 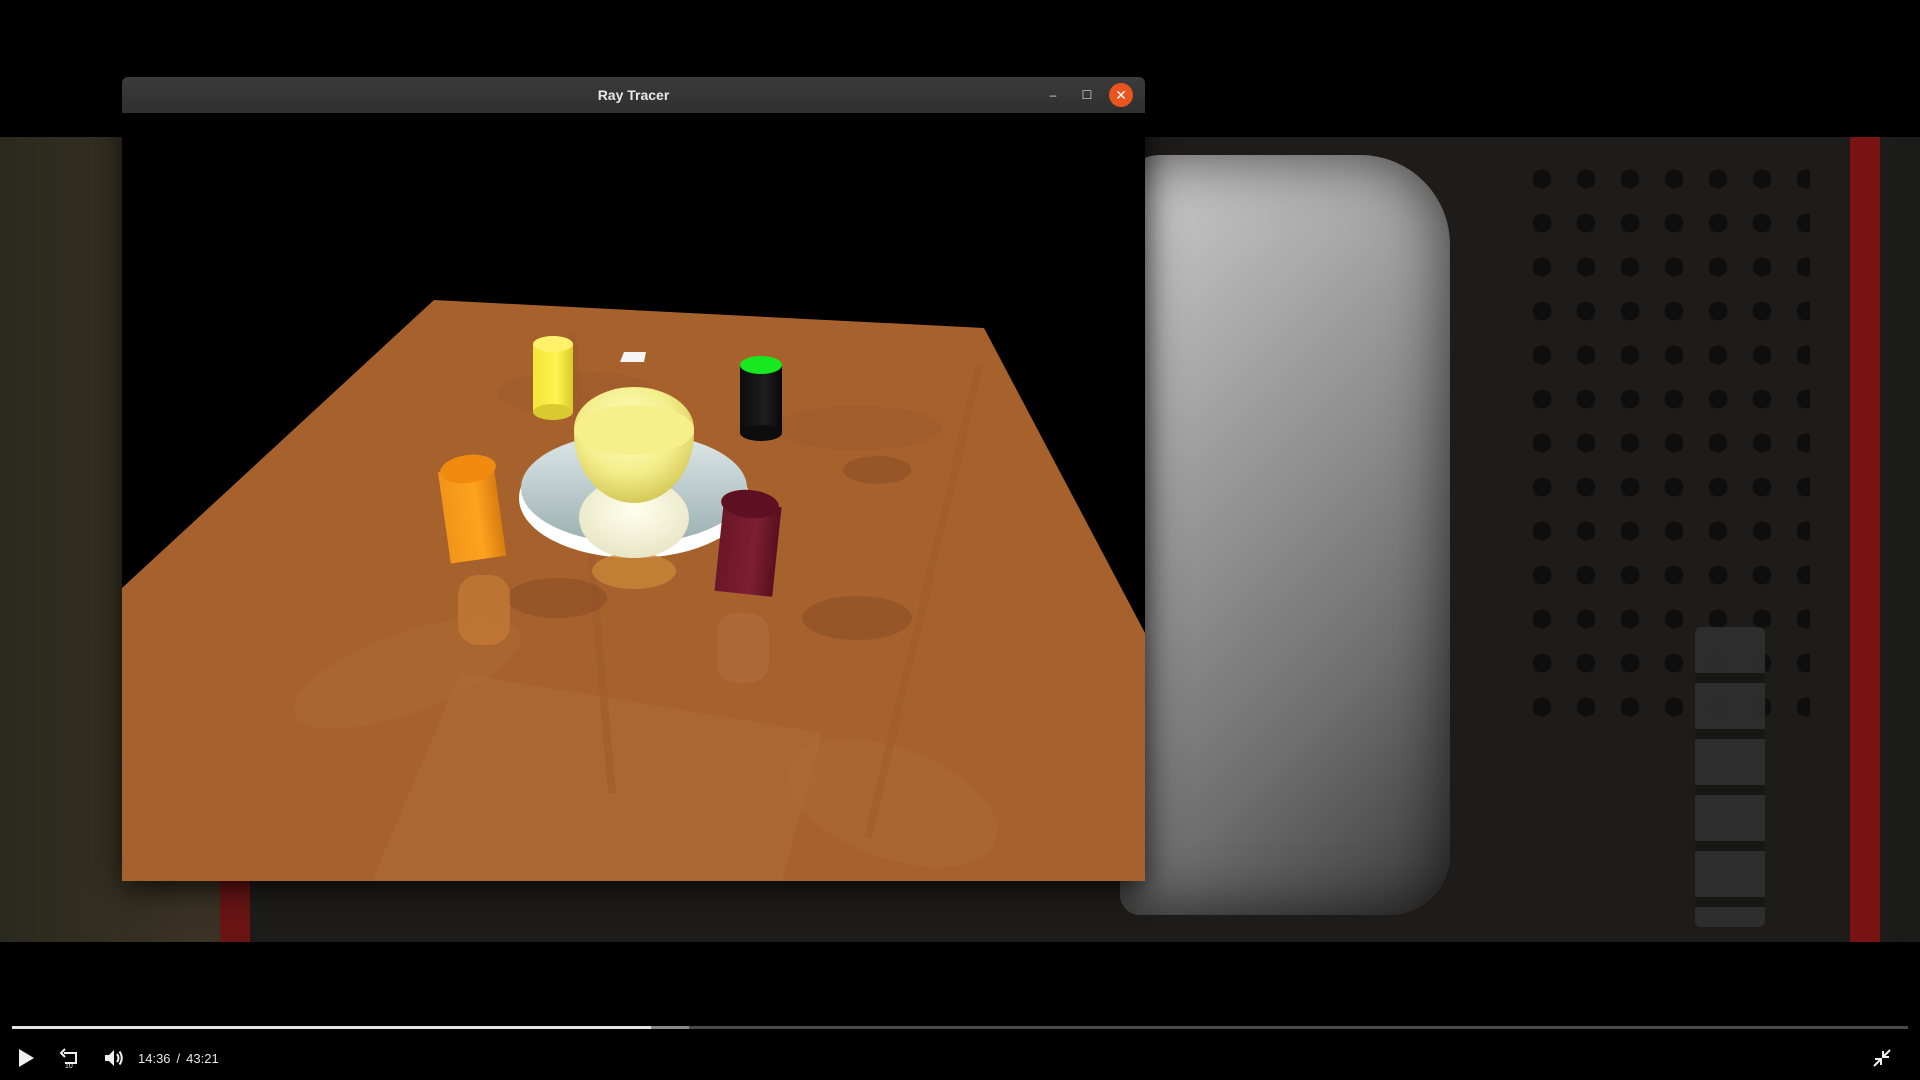 What do you see at coordinates (331, 1027) in the screenshot?
I see `seek-bar-progress` at bounding box center [331, 1027].